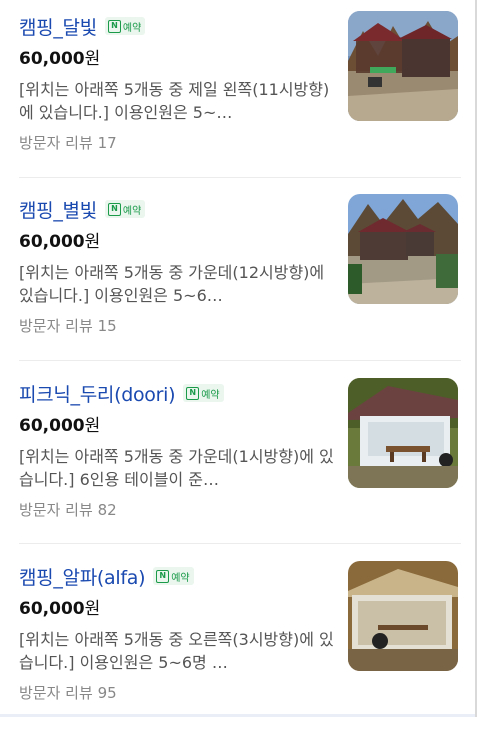 The width and height of the screenshot is (477, 738). I want to click on item-title-link: 캠핑_알파(alfa), so click(82, 576).